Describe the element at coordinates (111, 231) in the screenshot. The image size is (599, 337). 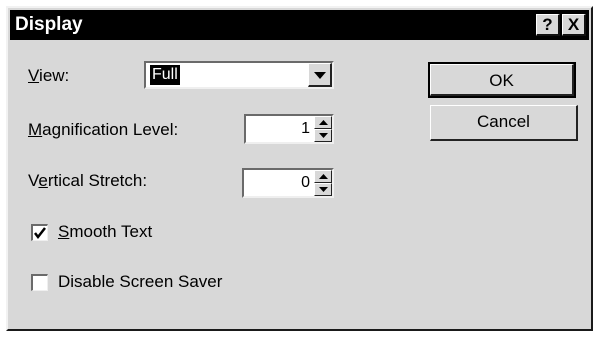
I see `smooth-text-label-rest: mooth Text` at that location.